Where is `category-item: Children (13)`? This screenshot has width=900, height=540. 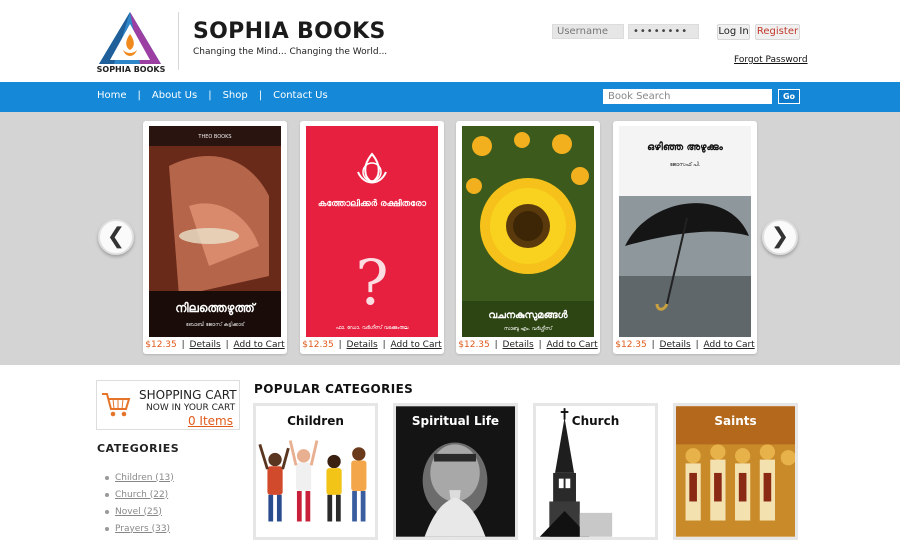
category-item: Children (13) is located at coordinates (139, 477).